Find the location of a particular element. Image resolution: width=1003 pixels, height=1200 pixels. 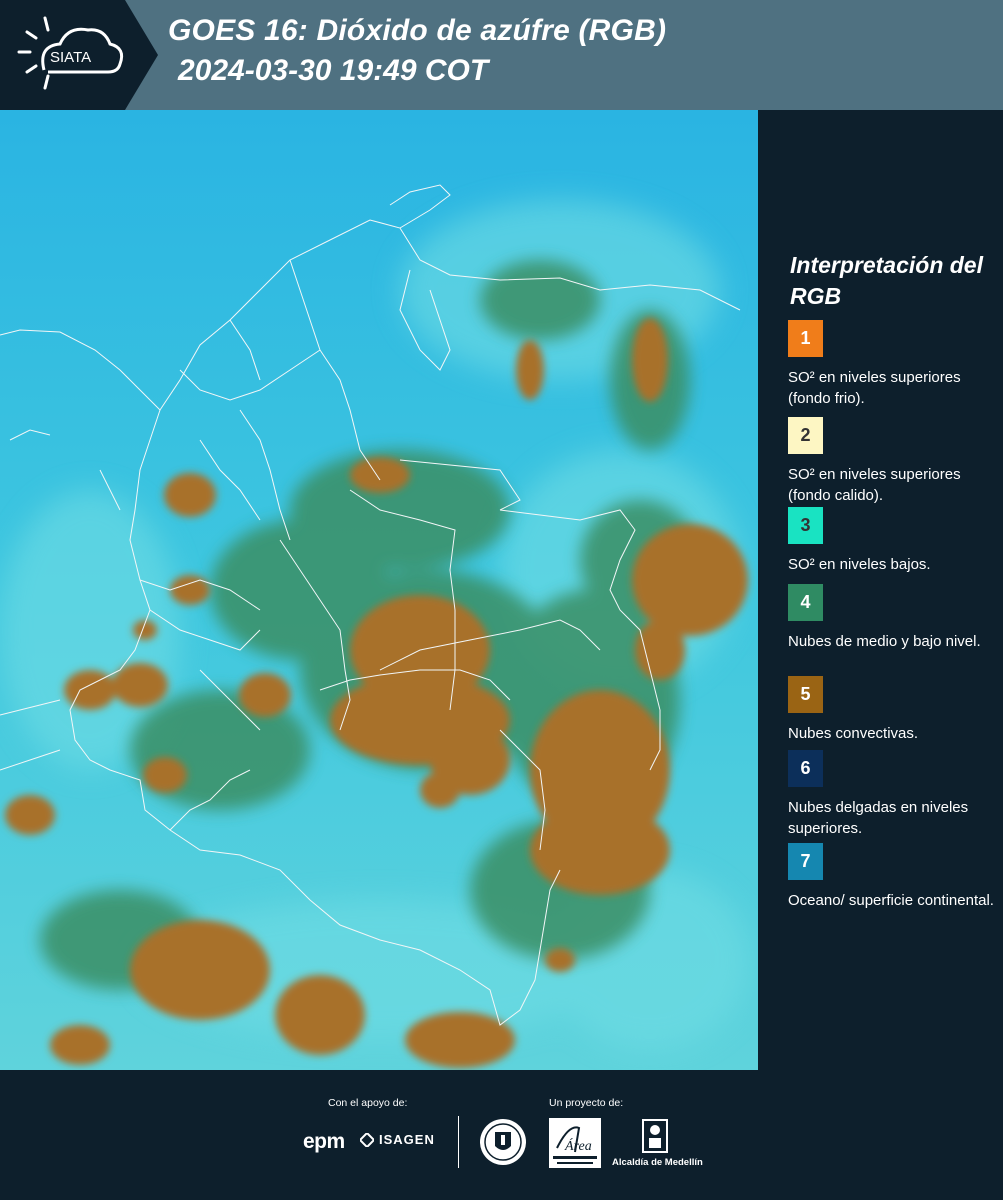

legend-item-7: 7 Oceano/ superficie continental. is located at coordinates (893, 877).